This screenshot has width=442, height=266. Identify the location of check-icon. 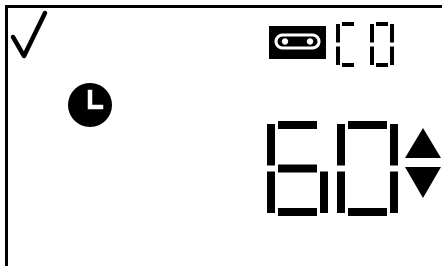
(29, 34).